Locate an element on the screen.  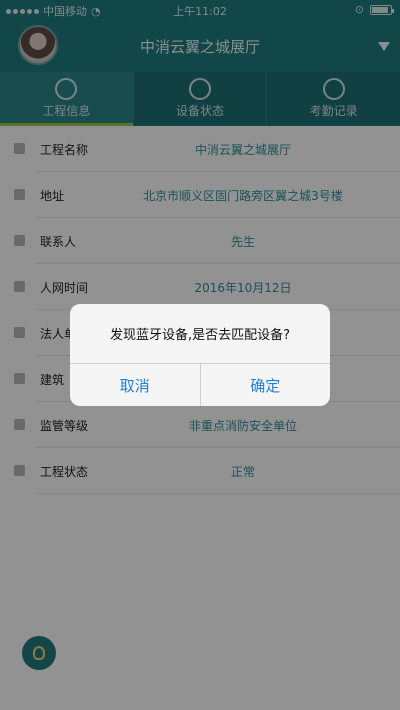
confirm-button: 确定 is located at coordinates (265, 385).